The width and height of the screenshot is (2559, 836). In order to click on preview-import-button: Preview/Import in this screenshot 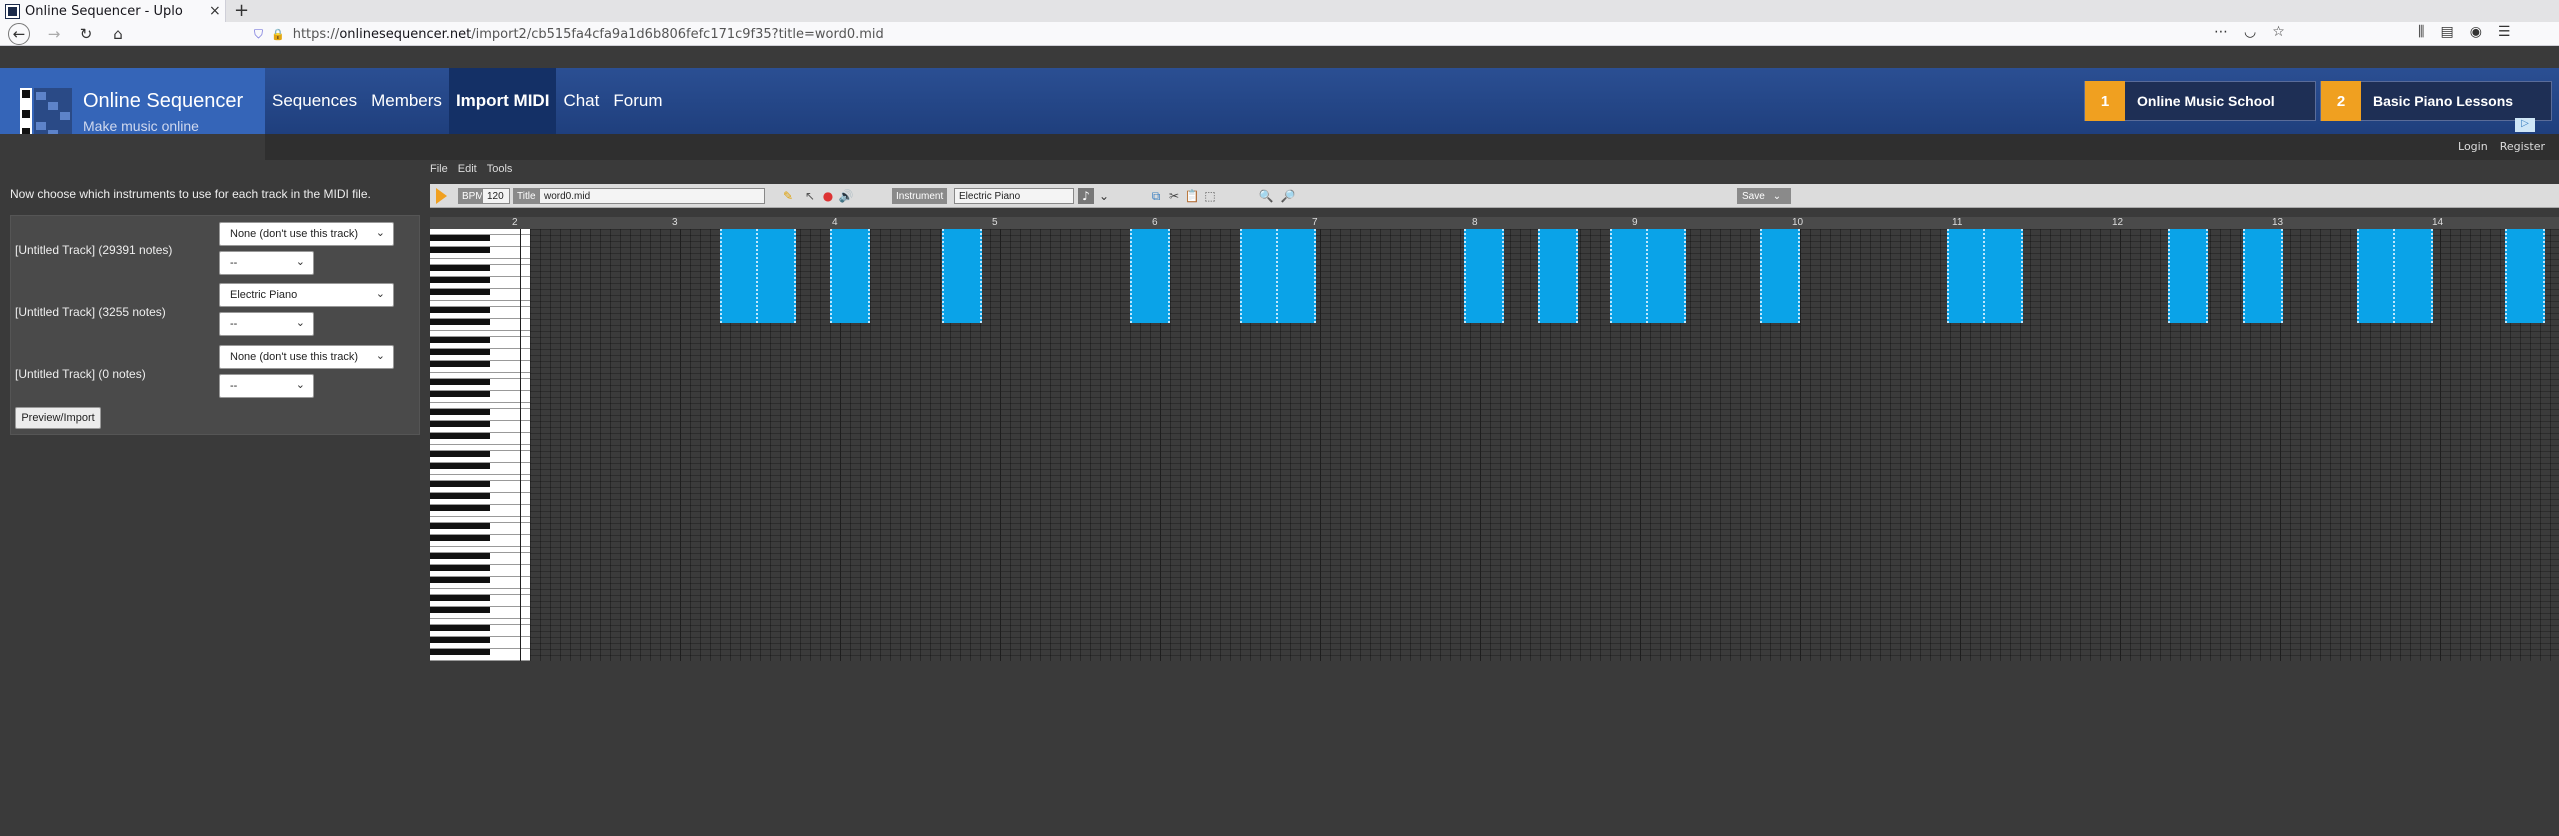, I will do `click(58, 418)`.